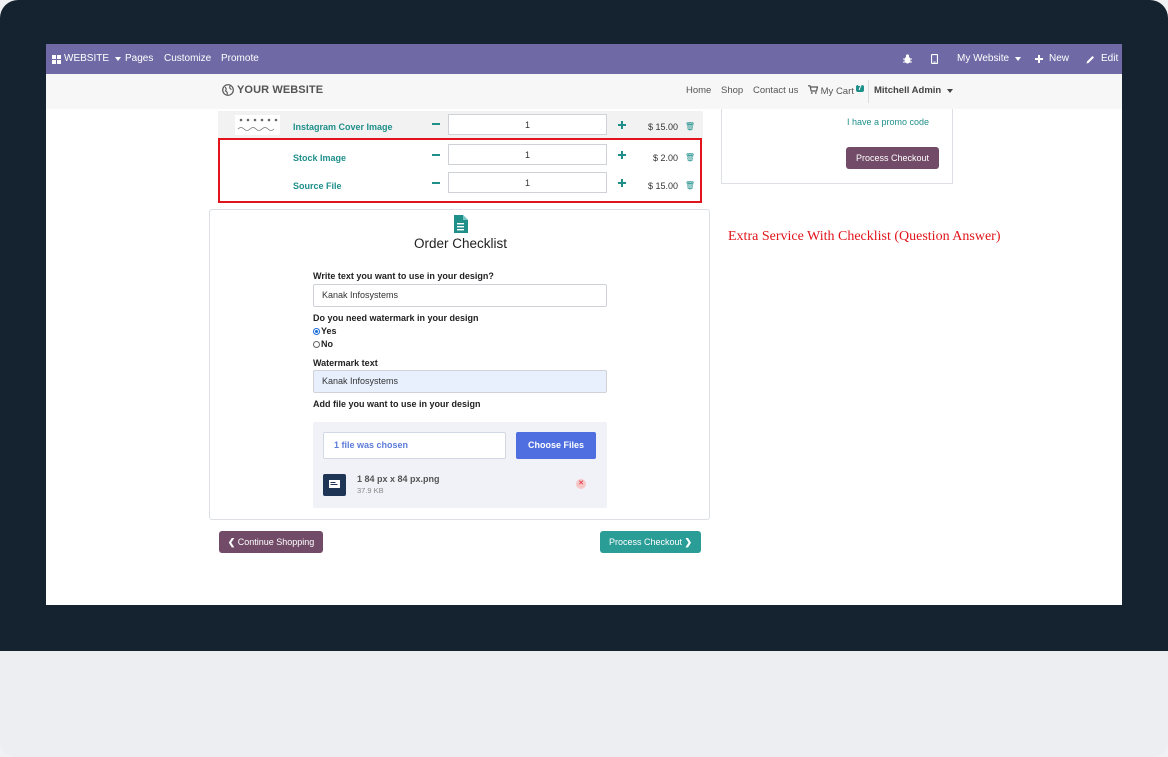 The image size is (1168, 757). I want to click on promo-code-link: I have a promo code, so click(888, 122).